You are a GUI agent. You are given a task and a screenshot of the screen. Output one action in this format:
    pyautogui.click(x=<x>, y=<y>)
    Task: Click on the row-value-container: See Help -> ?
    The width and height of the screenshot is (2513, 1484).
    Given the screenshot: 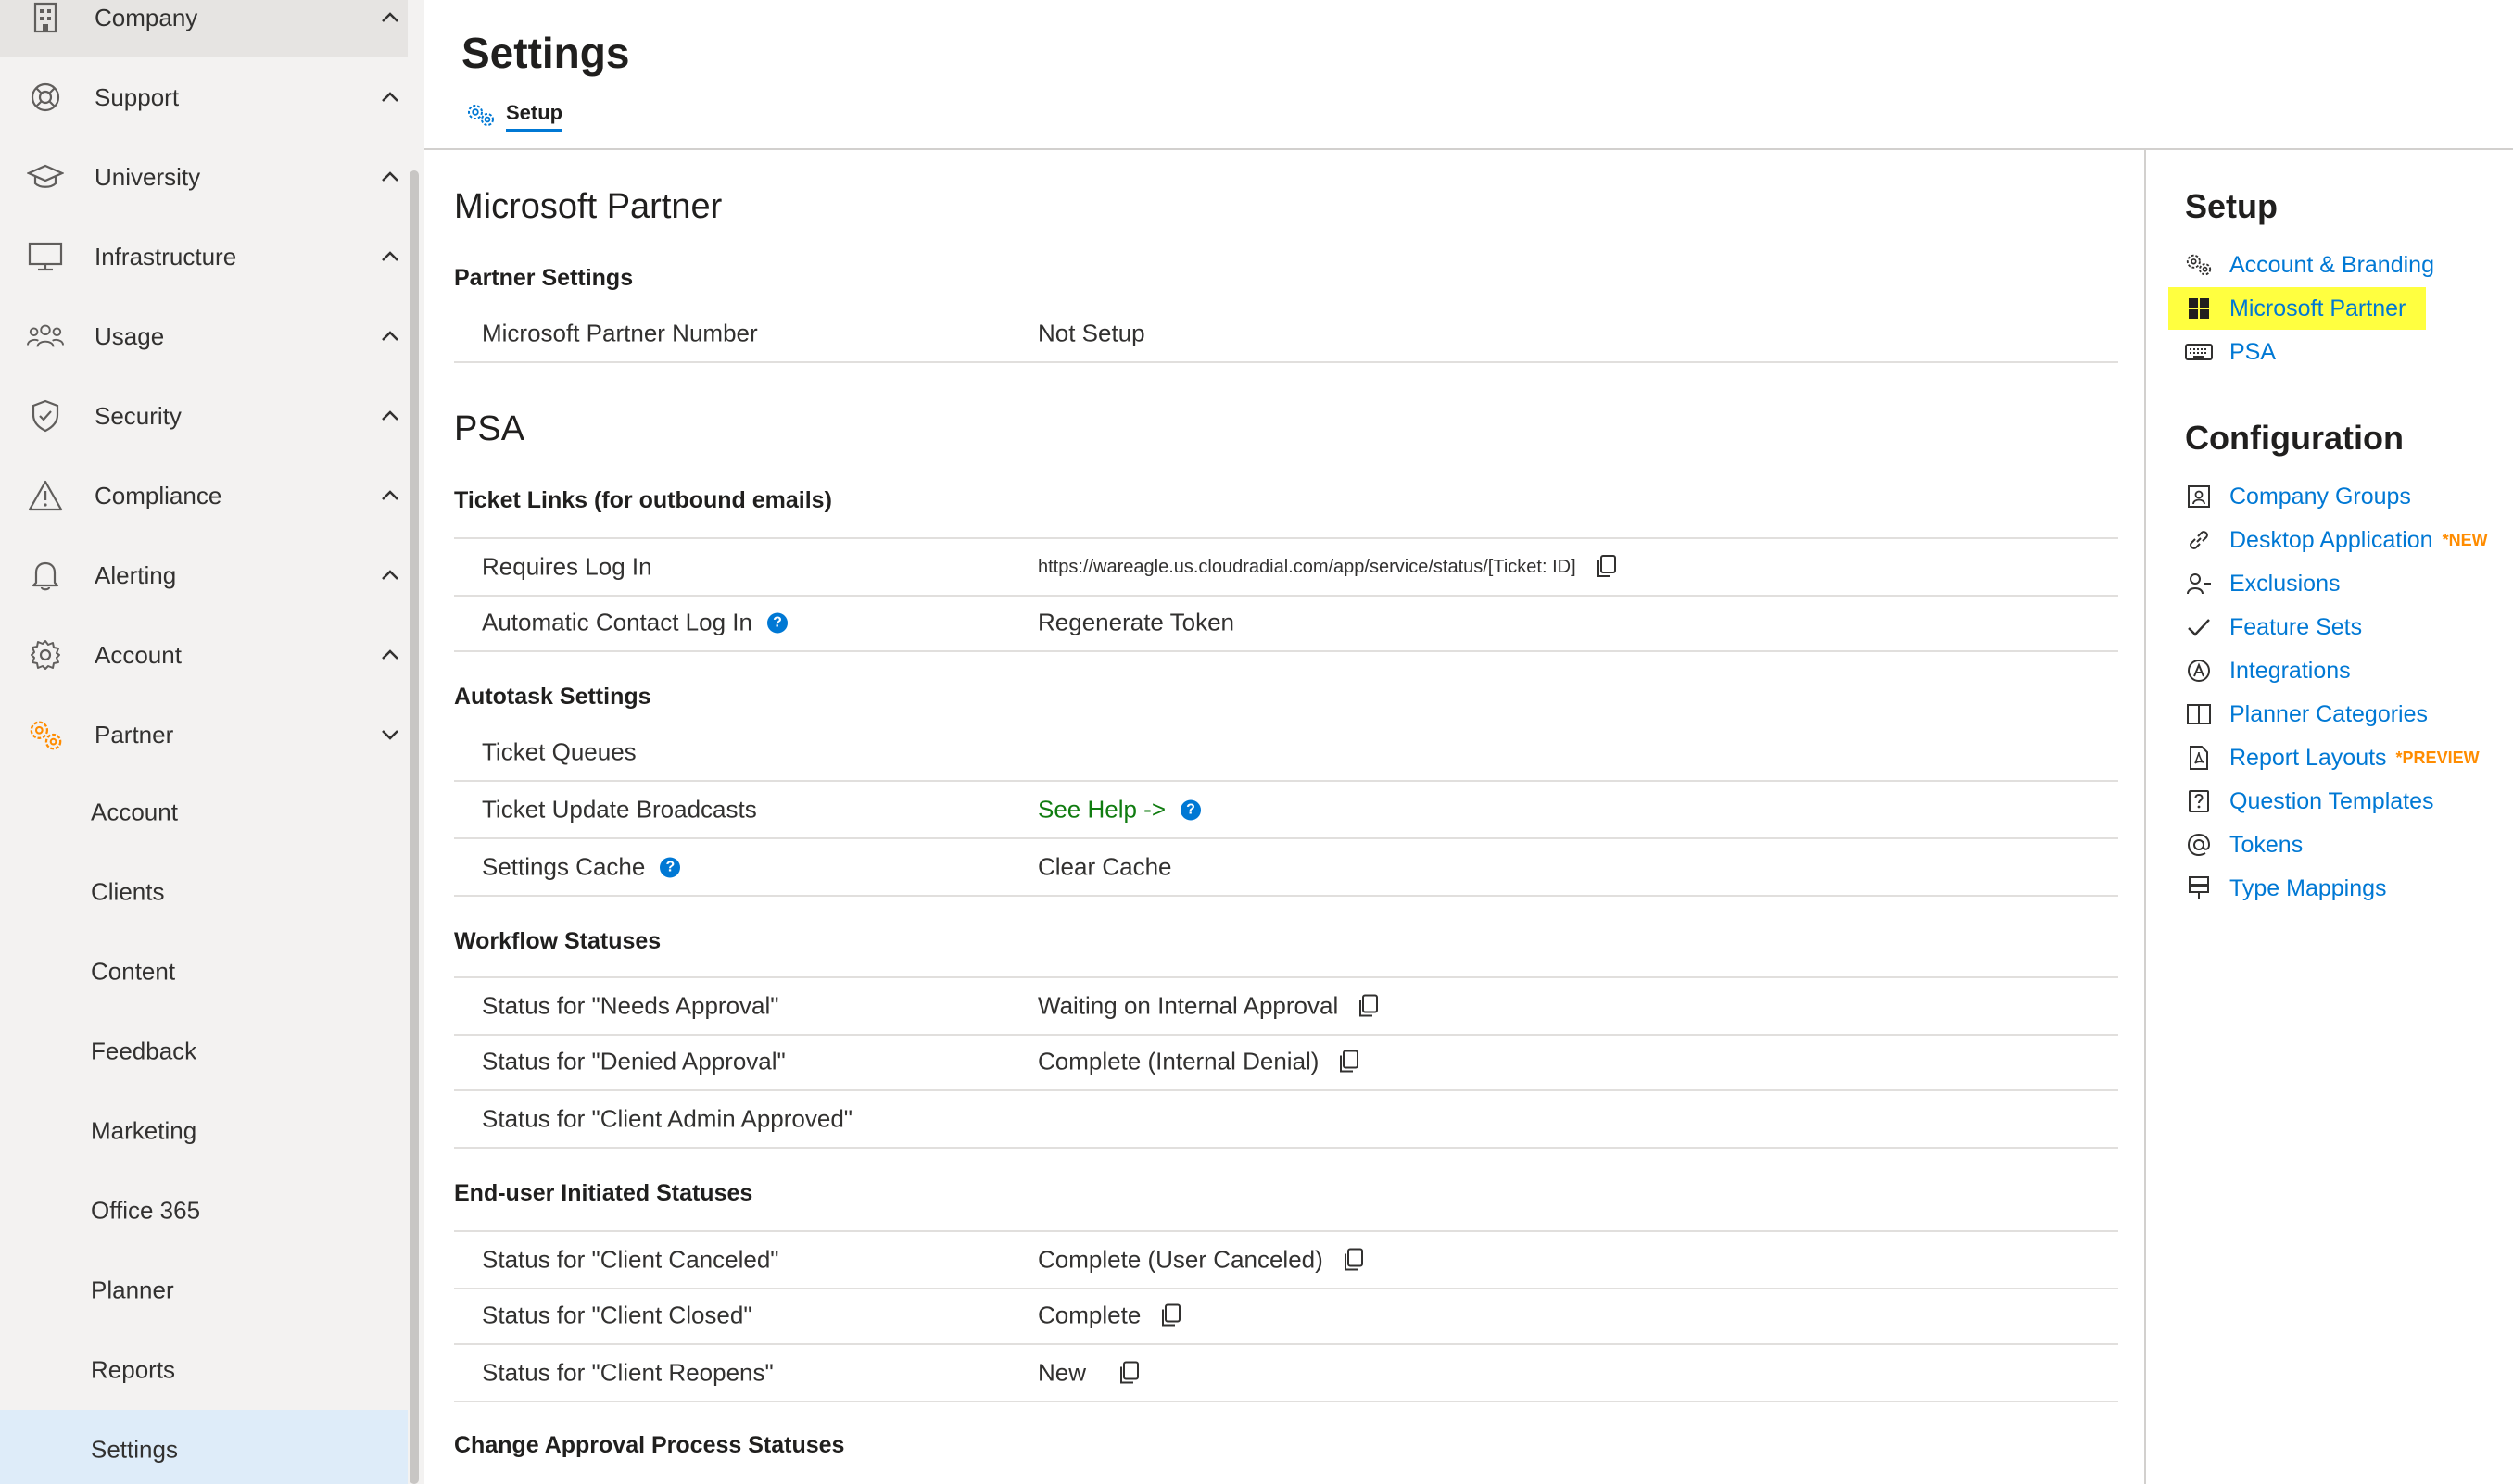 What is the action you would take?
    pyautogui.click(x=1120, y=810)
    